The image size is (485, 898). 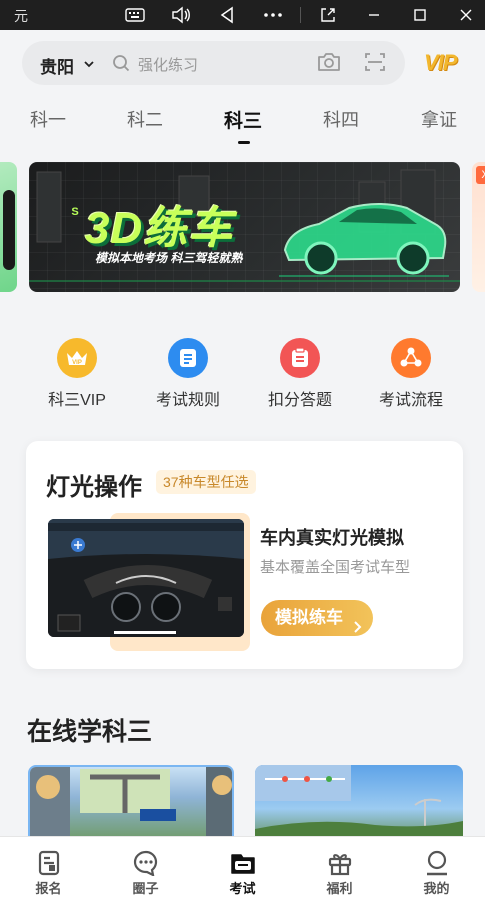 I want to click on nav-benefits: 福利, so click(x=339, y=867).